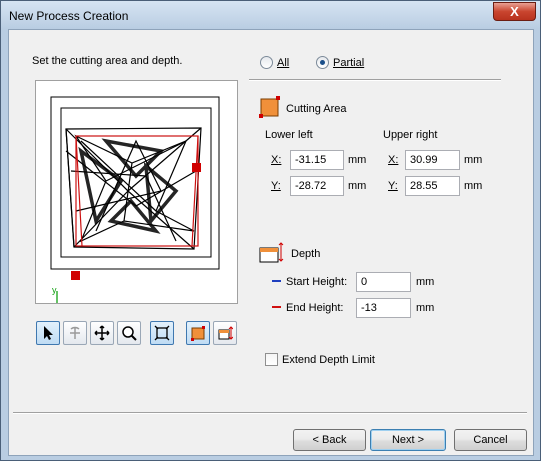 The height and width of the screenshot is (461, 541). I want to click on pan-tool-button, so click(102, 333).